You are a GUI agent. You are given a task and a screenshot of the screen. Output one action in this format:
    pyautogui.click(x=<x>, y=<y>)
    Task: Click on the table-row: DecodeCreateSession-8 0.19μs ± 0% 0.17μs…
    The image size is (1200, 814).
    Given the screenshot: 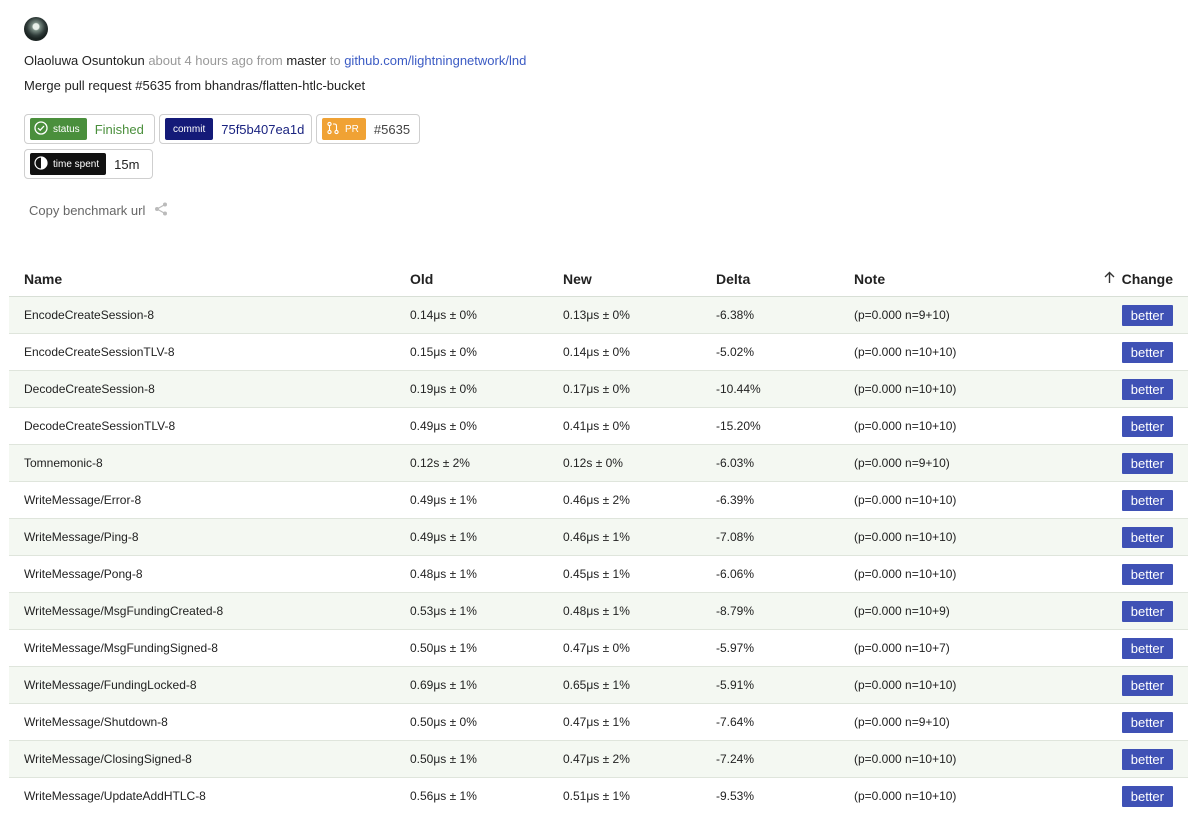 What is the action you would take?
    pyautogui.click(x=598, y=389)
    